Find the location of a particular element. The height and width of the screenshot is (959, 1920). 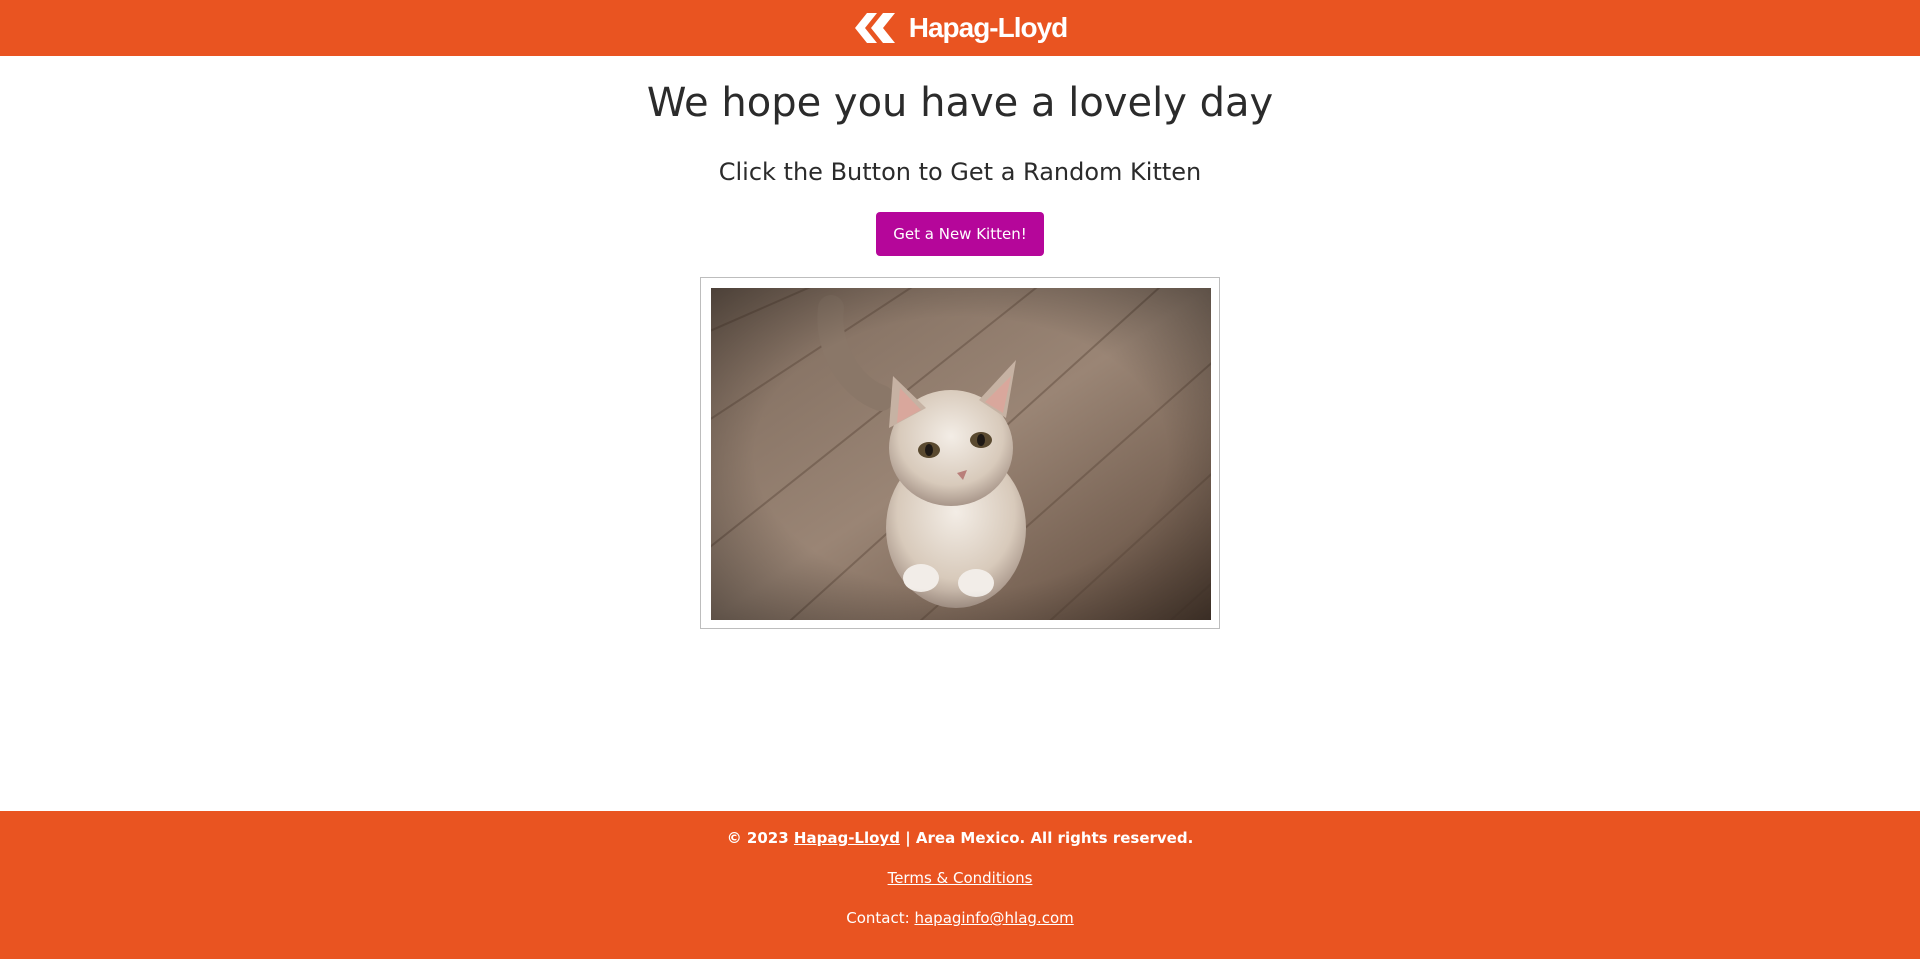

page-title: We hope you have a lovely day is located at coordinates (960, 103).